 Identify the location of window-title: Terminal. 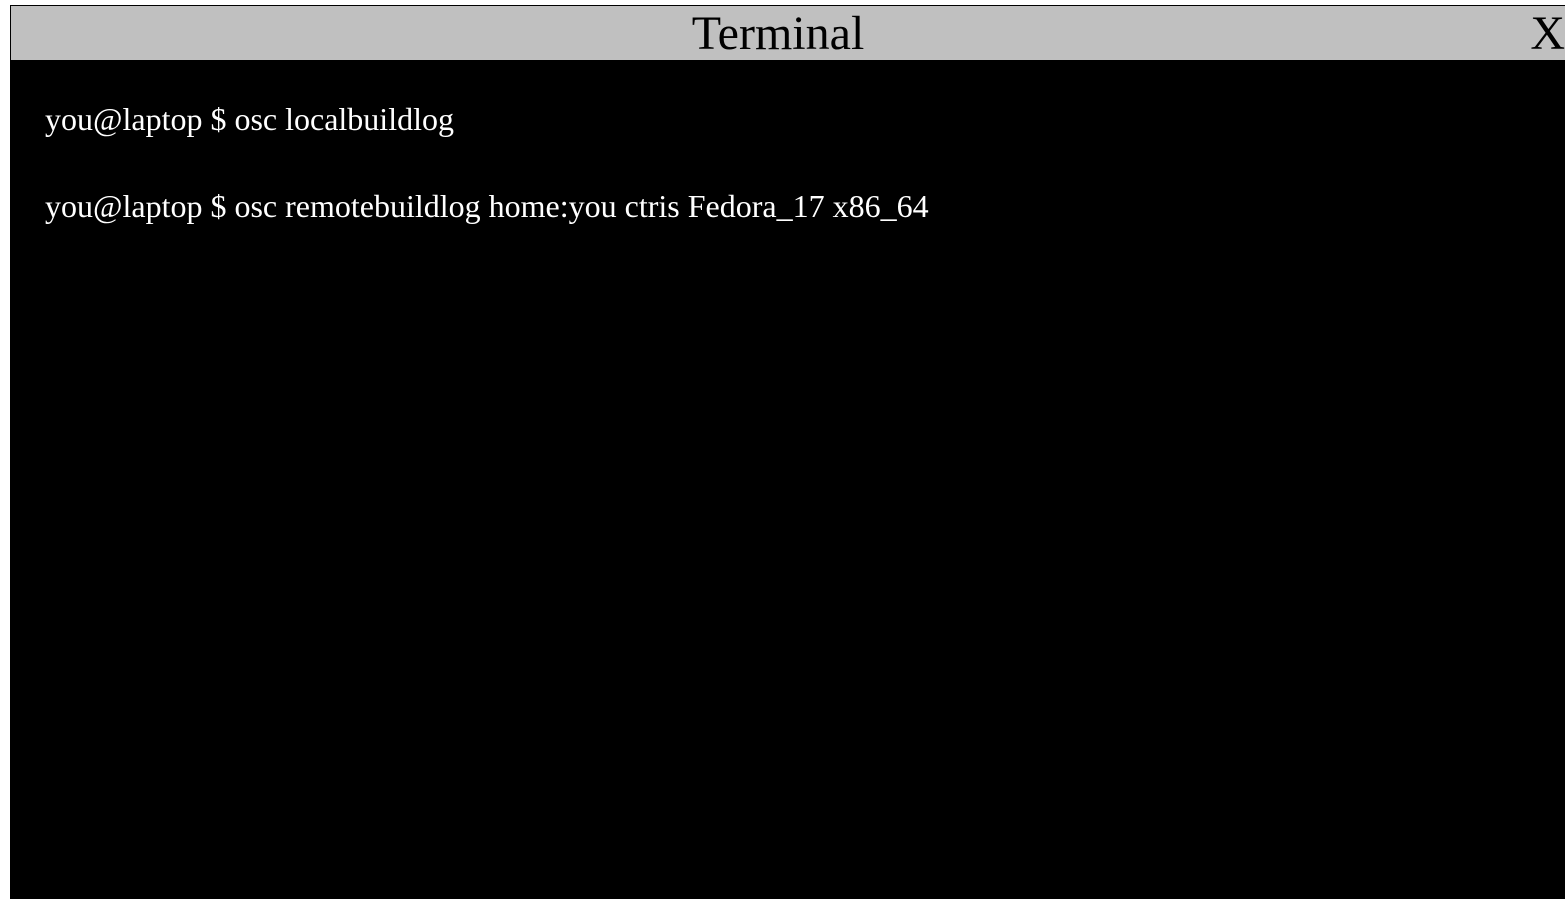
(778, 33).